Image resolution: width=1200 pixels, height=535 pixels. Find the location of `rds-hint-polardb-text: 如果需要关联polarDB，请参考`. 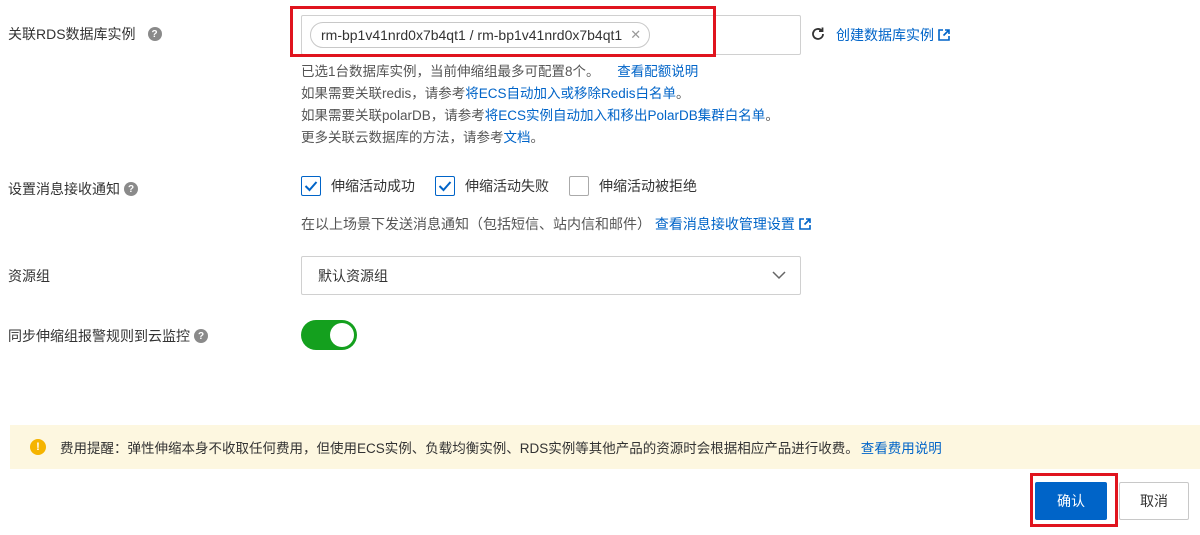

rds-hint-polardb-text: 如果需要关联polarDB，请参考 is located at coordinates (393, 115).